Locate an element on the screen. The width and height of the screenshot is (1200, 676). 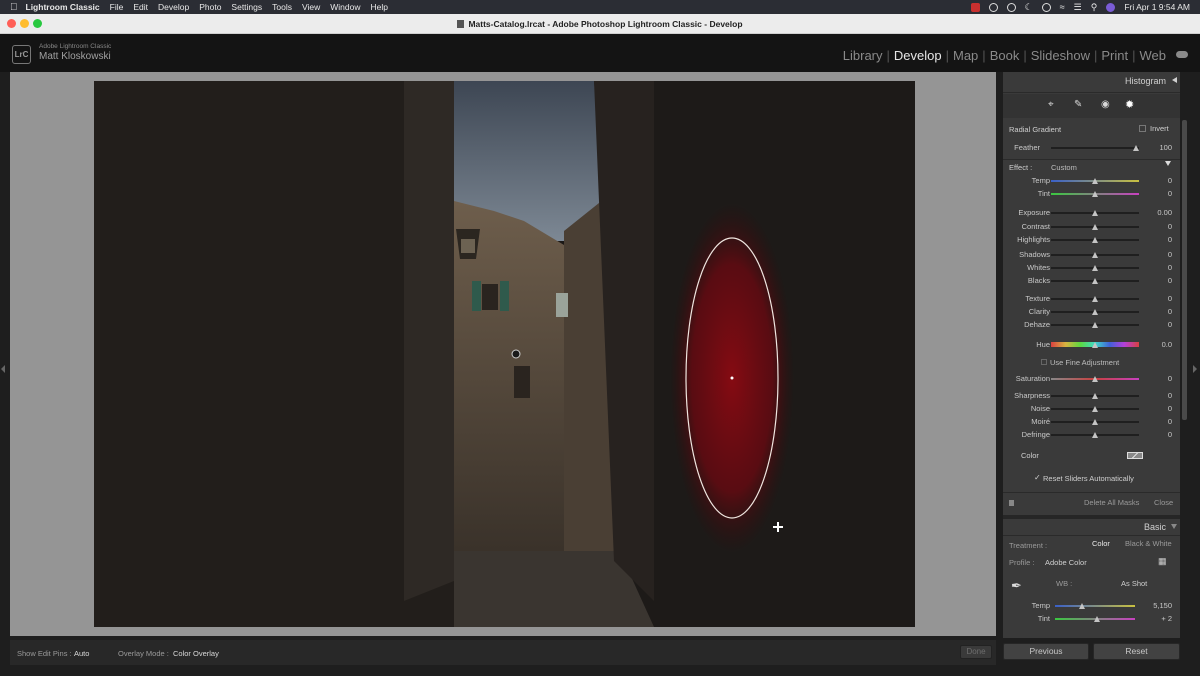
feather-value: 100 is located at coordinates (1165, 147).